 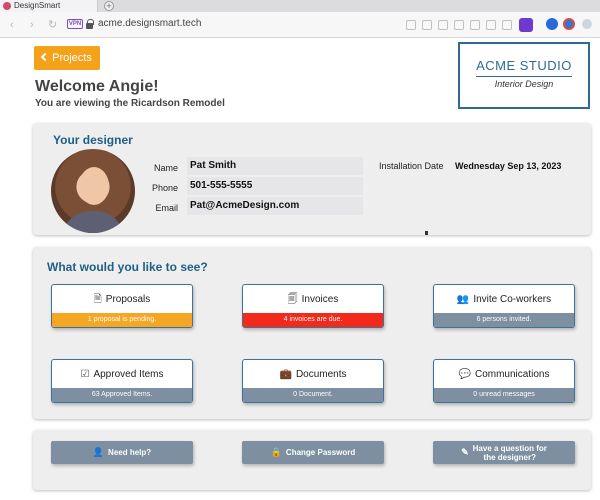 What do you see at coordinates (524, 84) in the screenshot?
I see `logo-sub-text: Interior Design` at bounding box center [524, 84].